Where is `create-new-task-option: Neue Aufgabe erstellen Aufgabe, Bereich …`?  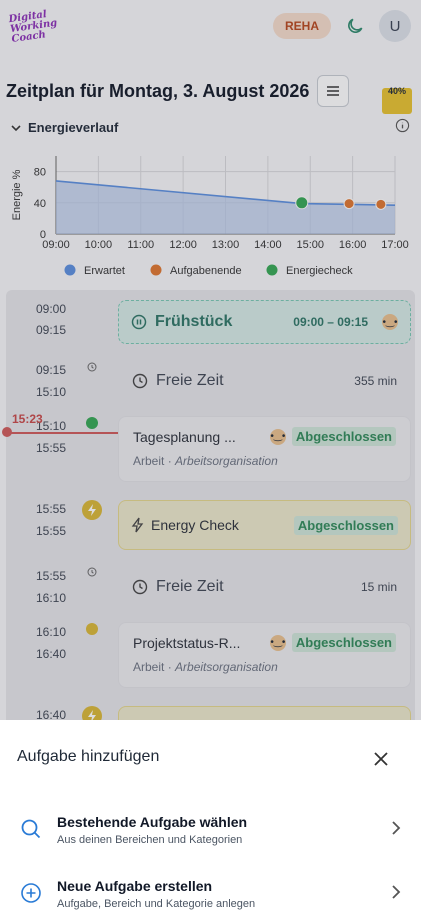
create-new-task-option: Neue Aufgabe erstellen Aufgabe, Bereich … is located at coordinates (210, 893).